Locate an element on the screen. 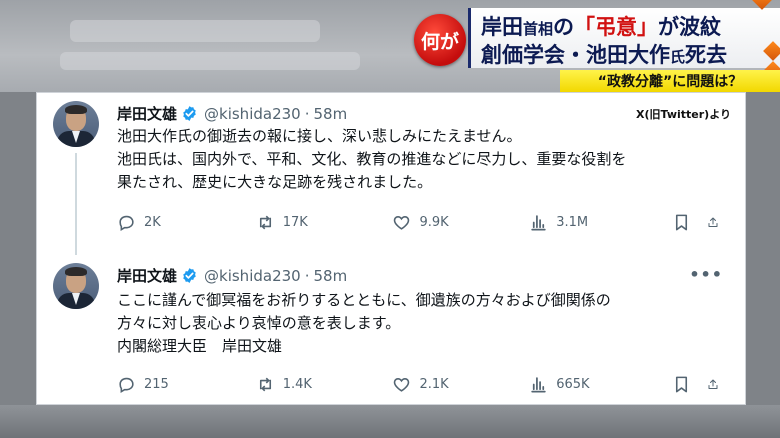 The width and height of the screenshot is (780, 438). repost-button: 17K is located at coordinates (324, 222).